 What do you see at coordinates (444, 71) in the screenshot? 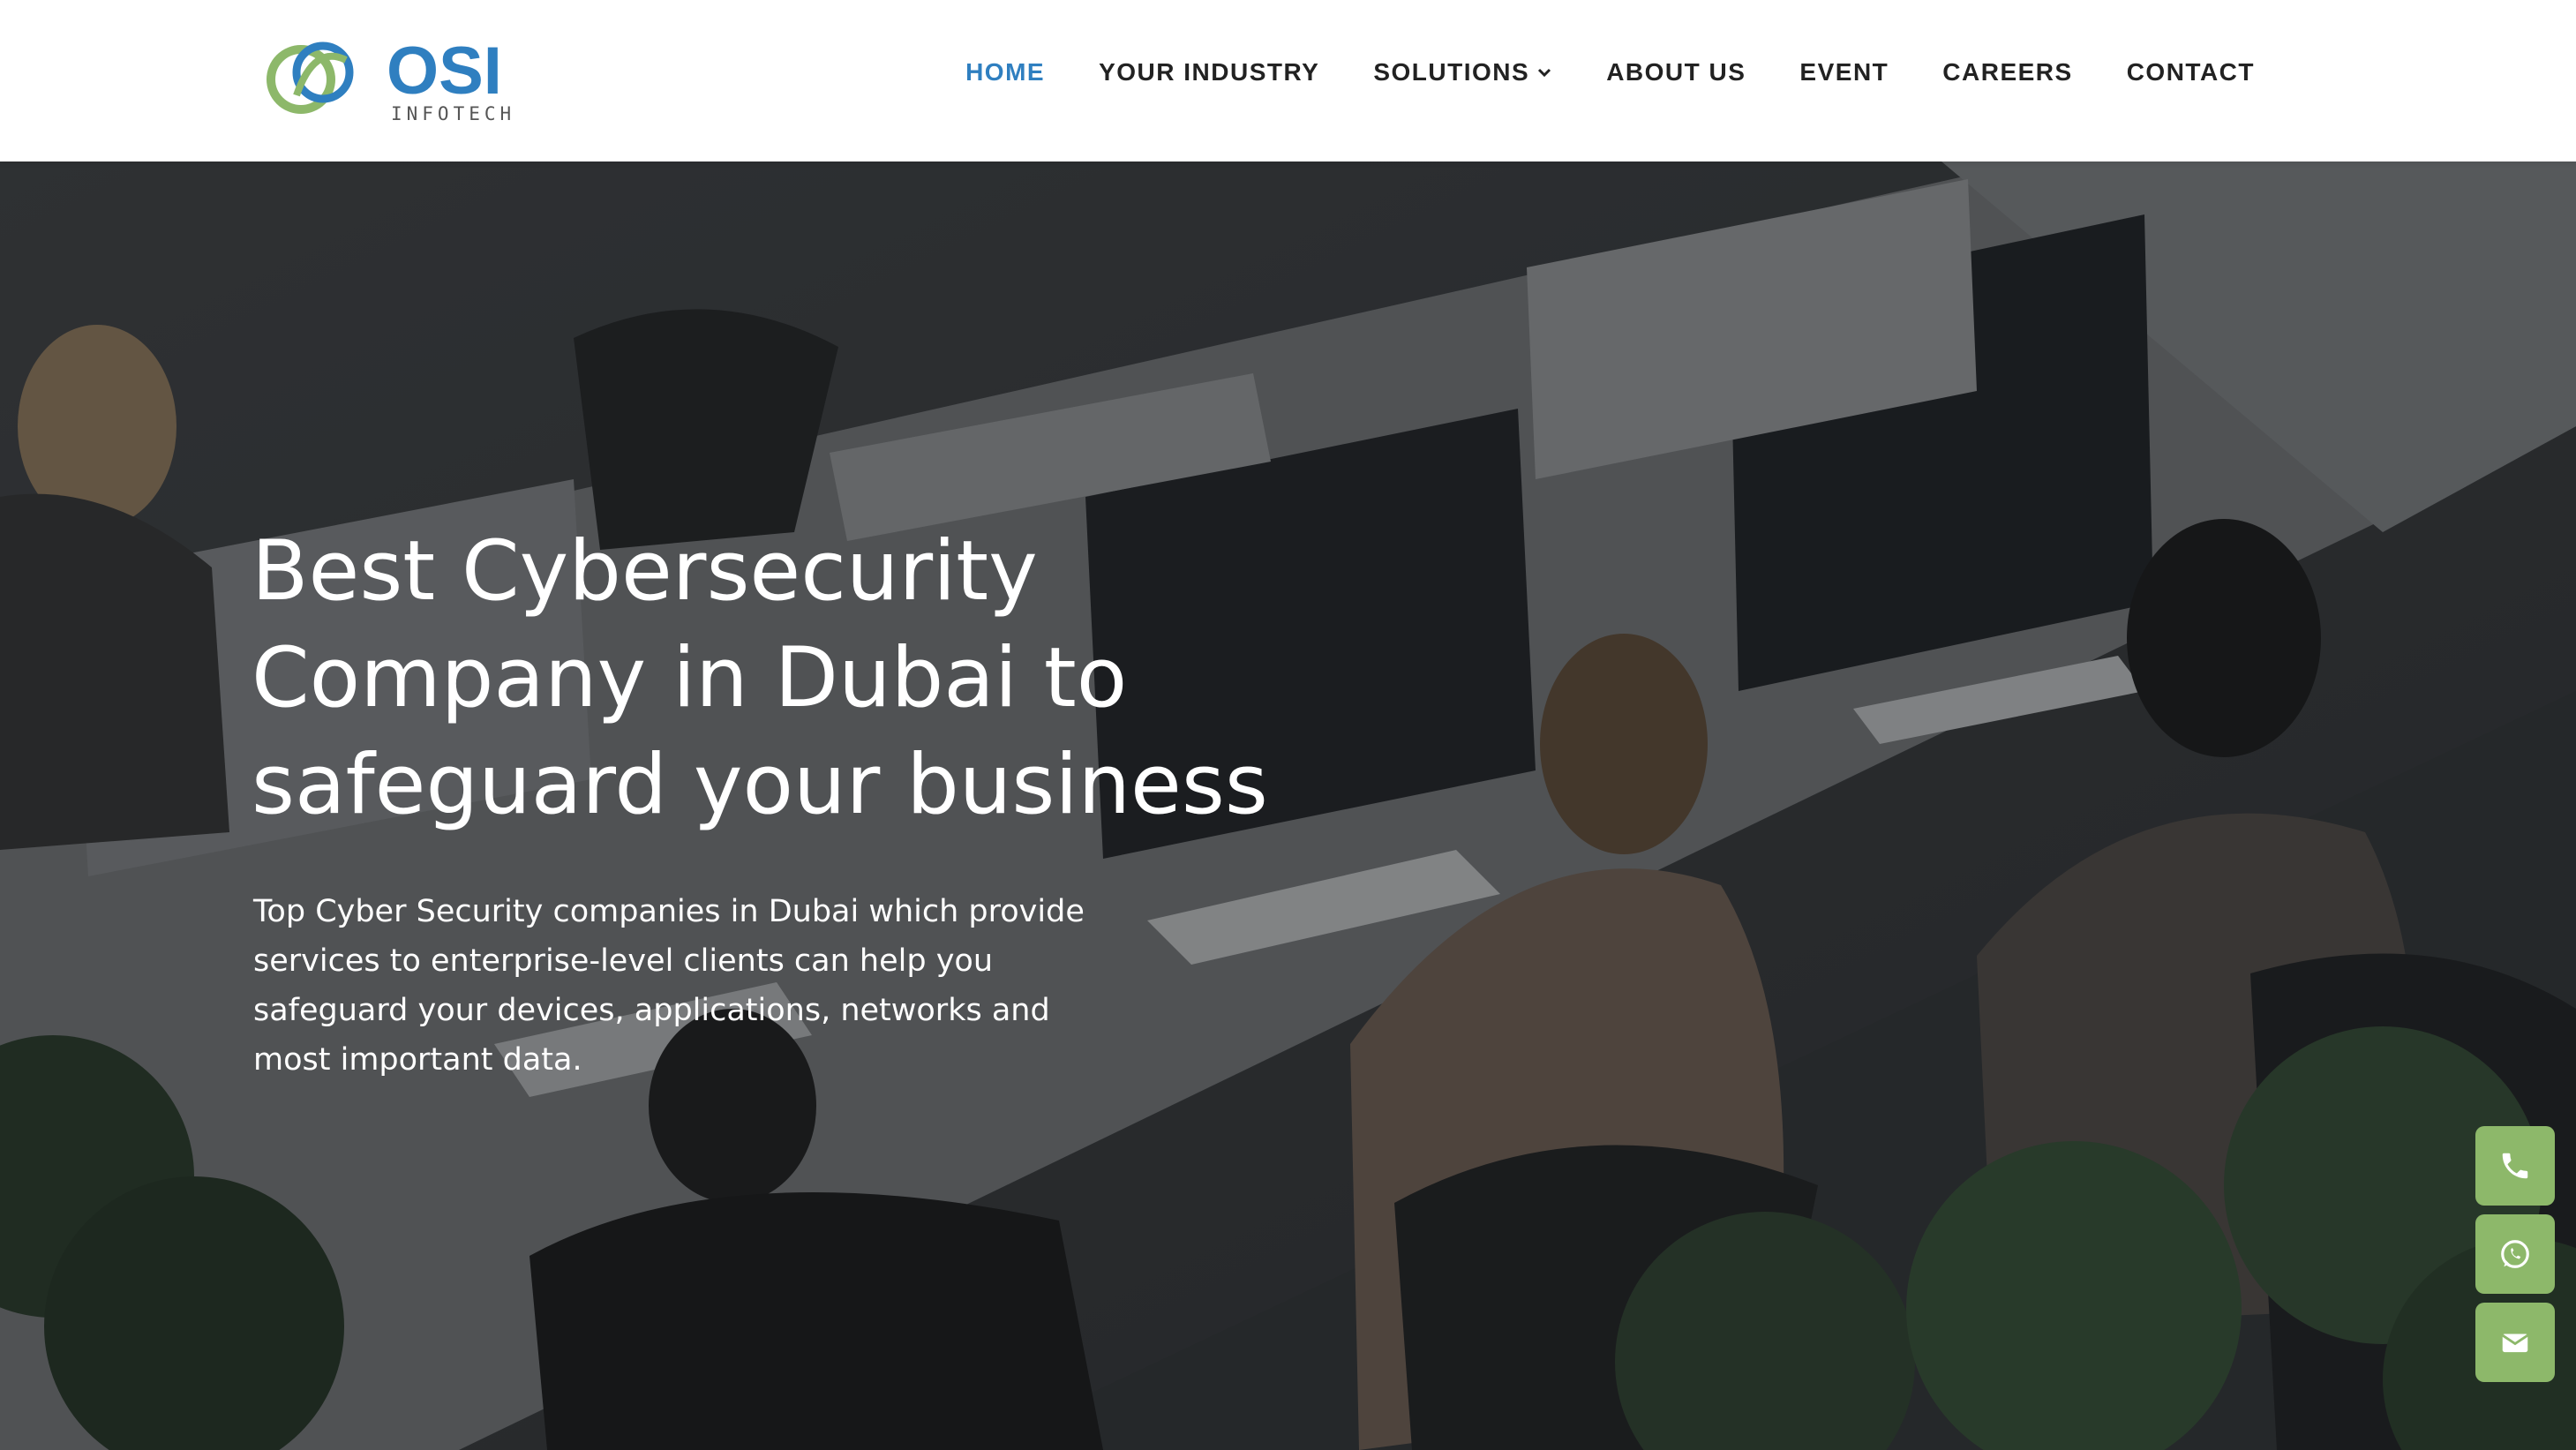
I see `logo-text: OSI` at bounding box center [444, 71].